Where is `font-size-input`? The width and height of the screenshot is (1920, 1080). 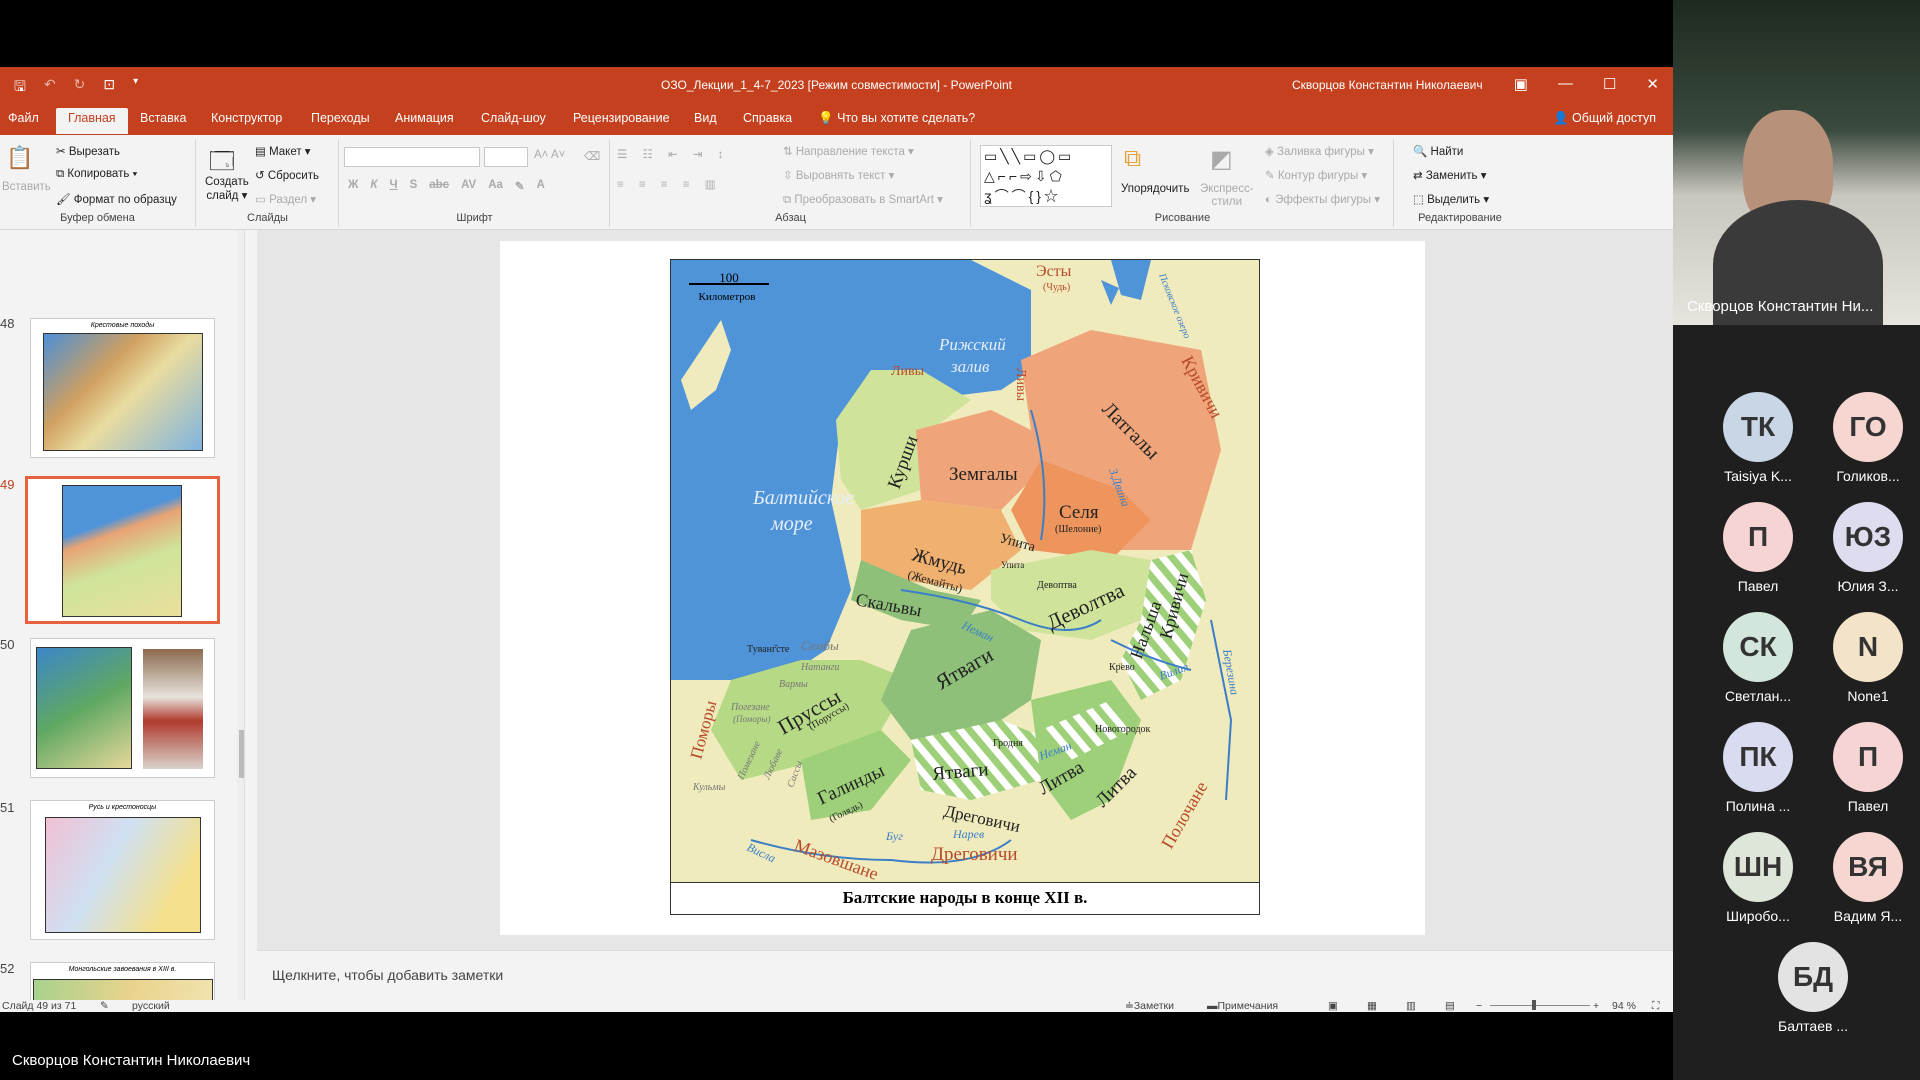
font-size-input is located at coordinates (506, 157).